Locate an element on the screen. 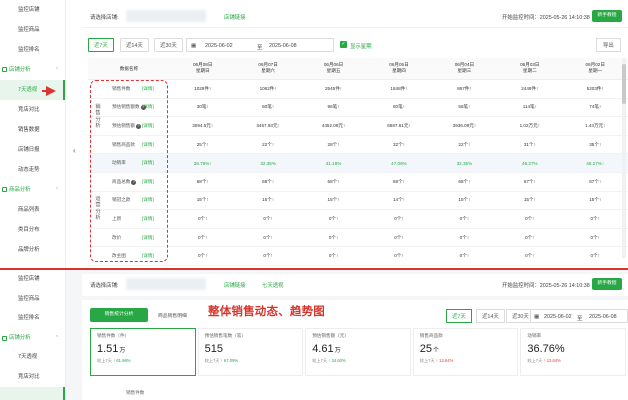  table-cell: 3094.5元↑ is located at coordinates (203, 125).